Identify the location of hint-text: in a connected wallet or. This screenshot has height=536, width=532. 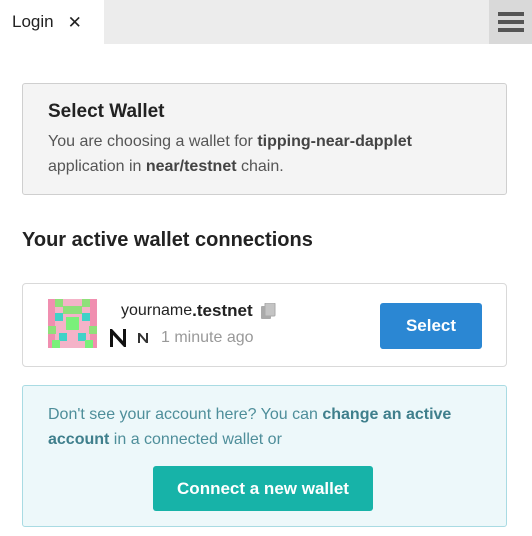
(195, 439).